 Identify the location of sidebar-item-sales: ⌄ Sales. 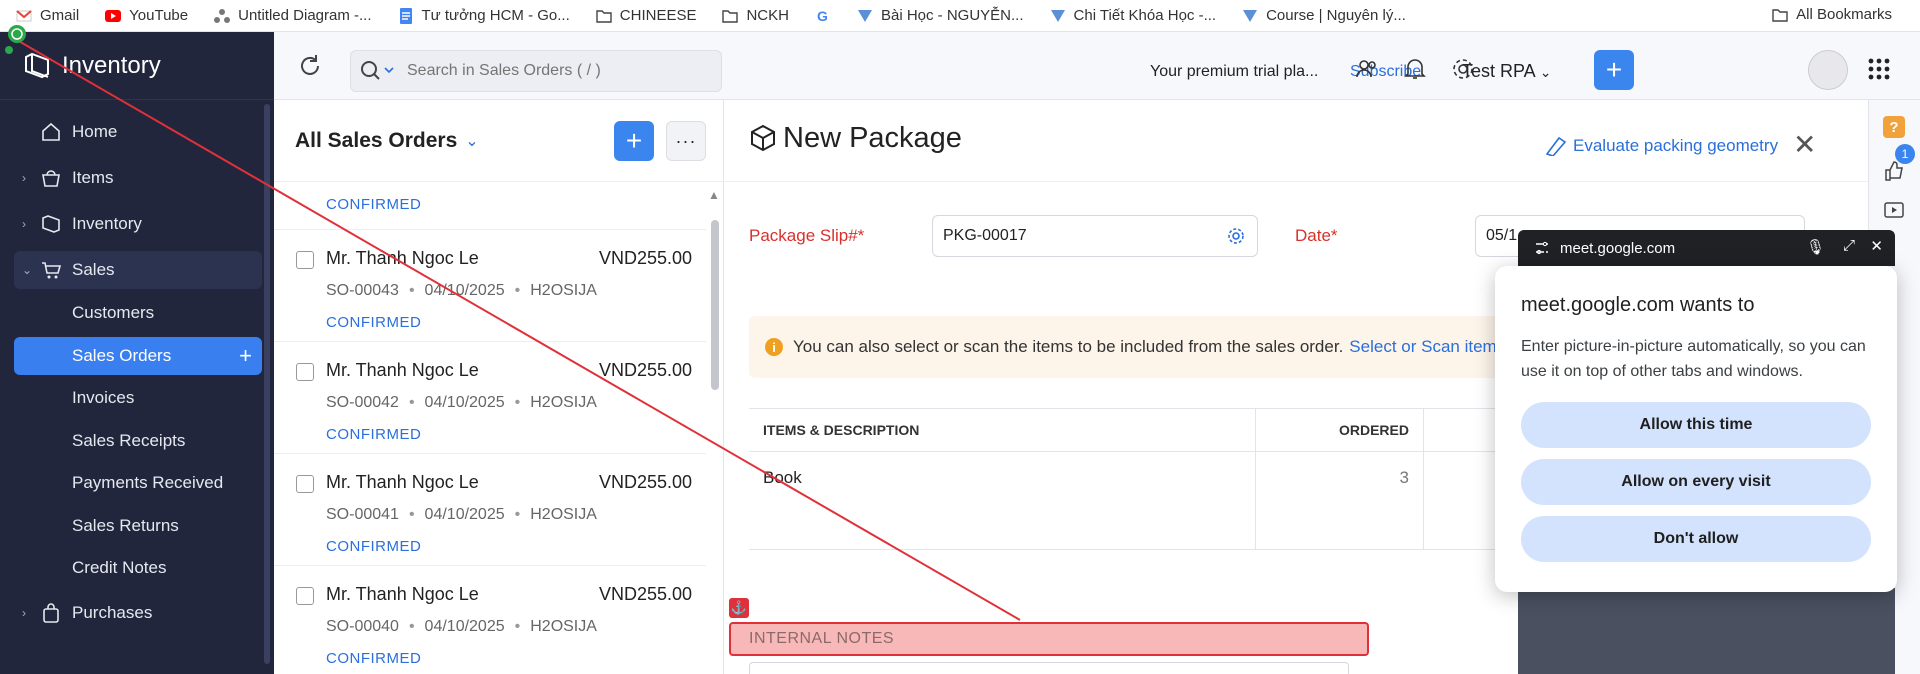
(138, 270).